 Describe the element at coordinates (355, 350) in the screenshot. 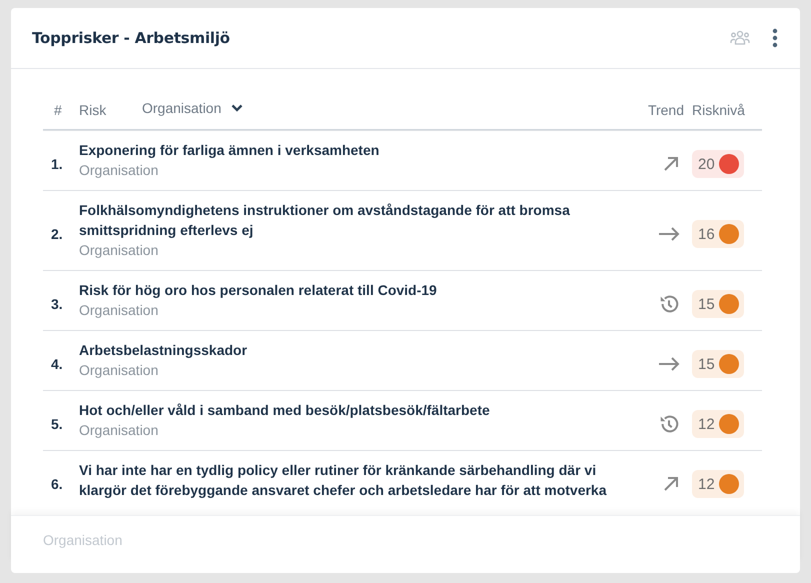

I see `risk-title: Arbetsbelastningsskador` at that location.